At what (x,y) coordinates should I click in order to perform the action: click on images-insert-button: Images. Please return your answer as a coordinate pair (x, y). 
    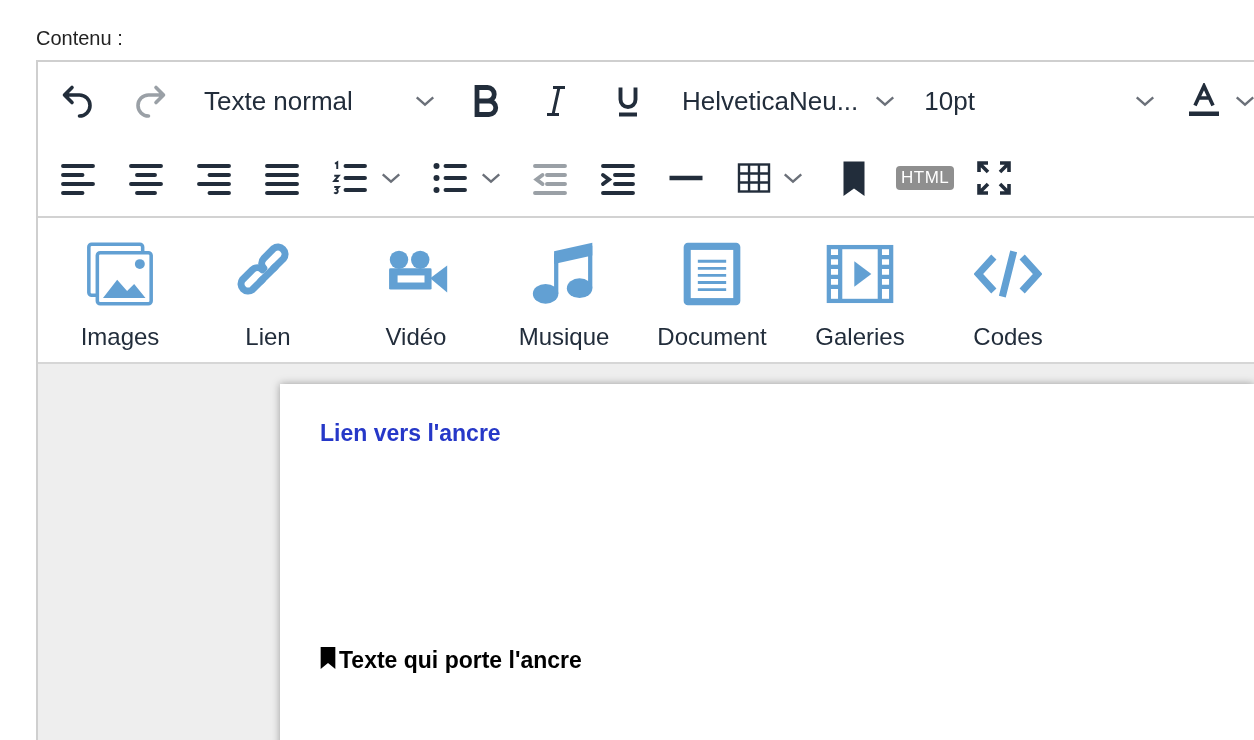
    Looking at the image, I should click on (120, 296).